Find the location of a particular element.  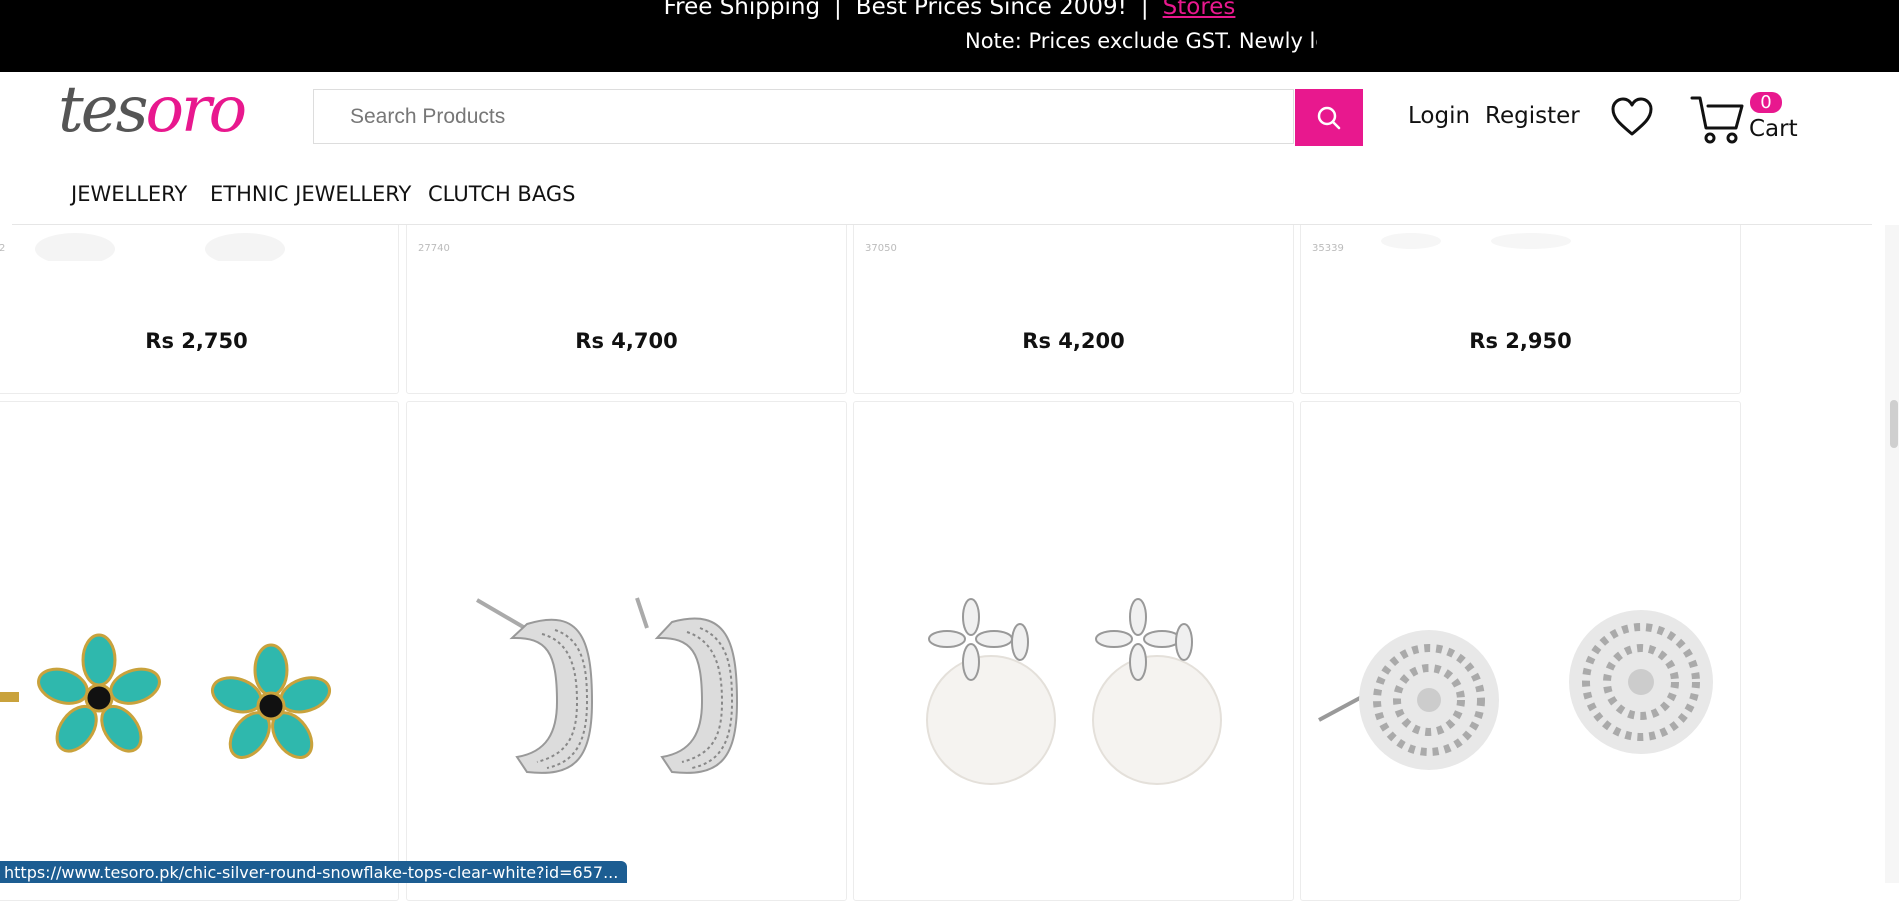

stores-link: Stores is located at coordinates (1199, 10).